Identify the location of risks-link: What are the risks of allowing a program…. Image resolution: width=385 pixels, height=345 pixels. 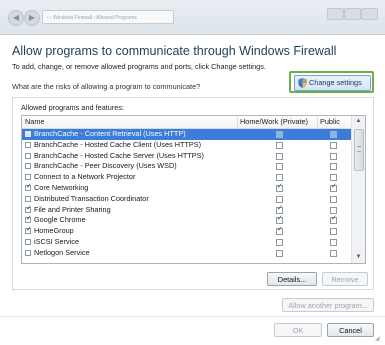
(106, 86).